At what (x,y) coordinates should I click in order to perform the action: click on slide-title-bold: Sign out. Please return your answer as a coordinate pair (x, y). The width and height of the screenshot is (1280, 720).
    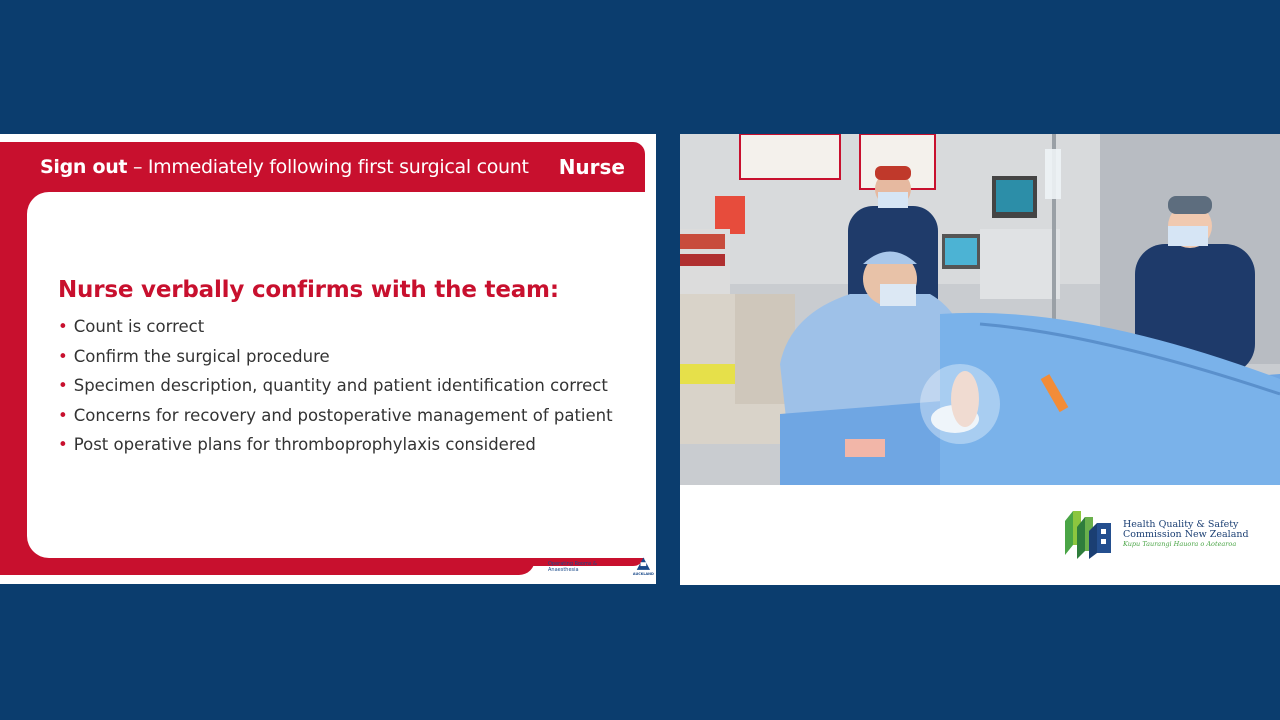
    Looking at the image, I should click on (84, 166).